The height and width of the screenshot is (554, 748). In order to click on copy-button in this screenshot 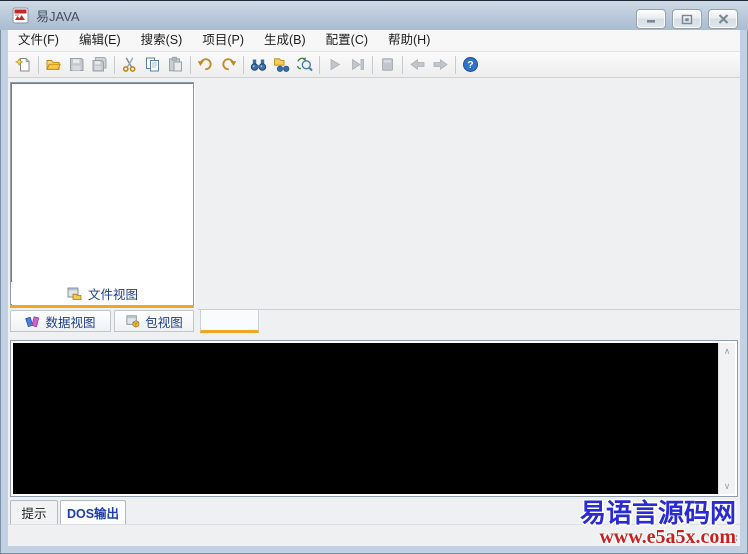, I will do `click(152, 64)`.